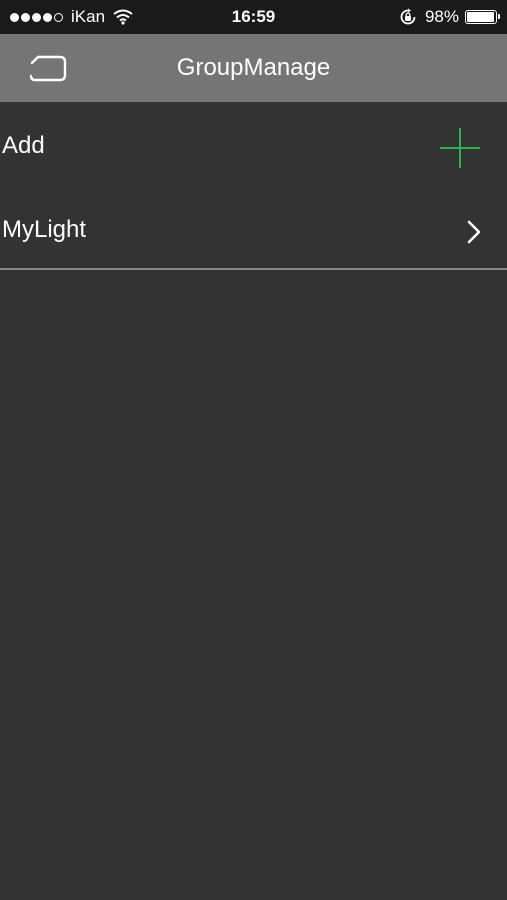  Describe the element at coordinates (460, 148) in the screenshot. I see `plus-icon` at that location.